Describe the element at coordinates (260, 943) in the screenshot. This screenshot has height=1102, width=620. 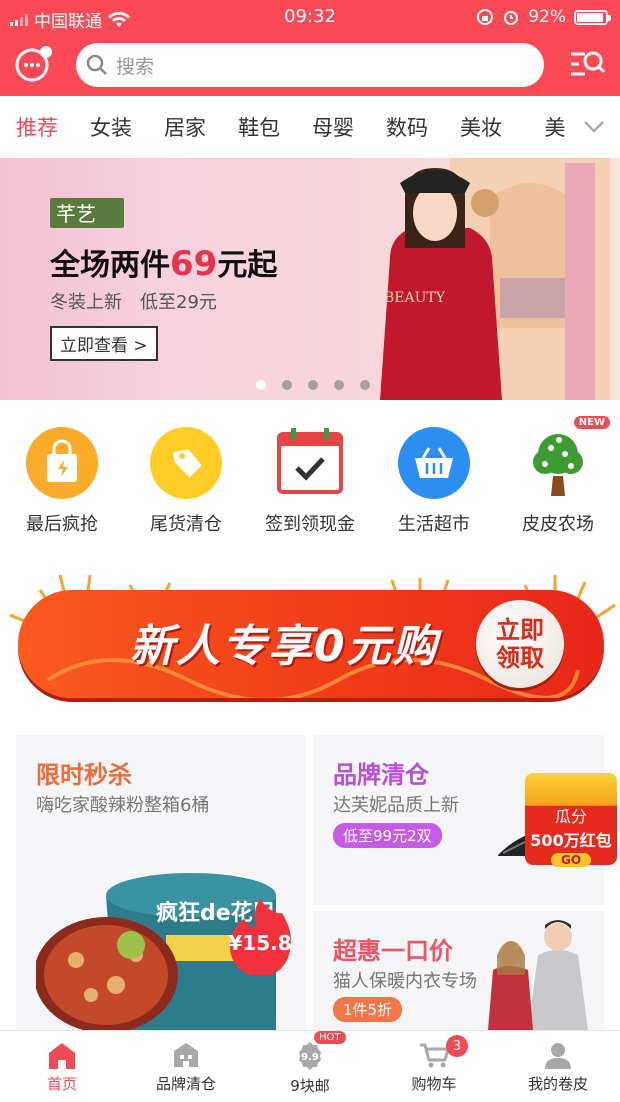
I see `price-label: ¥15.8` at that location.